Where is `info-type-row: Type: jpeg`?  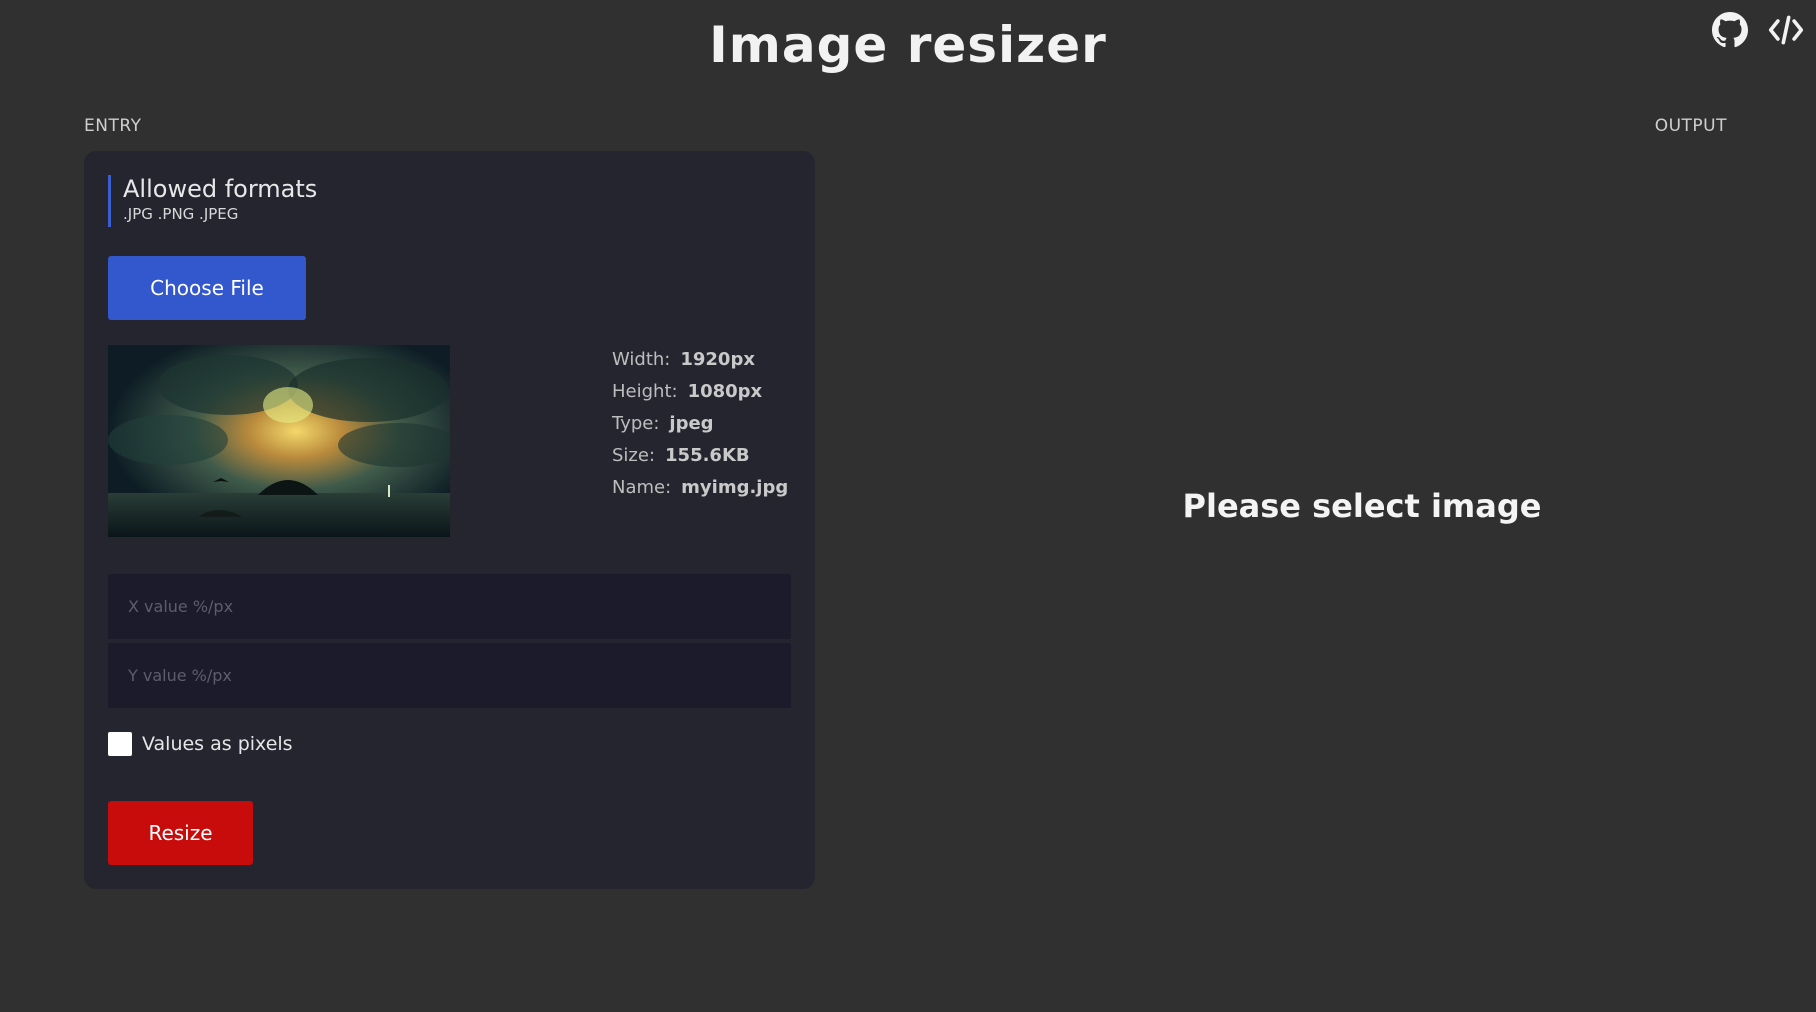
info-type-row: Type: jpeg is located at coordinates (712, 424).